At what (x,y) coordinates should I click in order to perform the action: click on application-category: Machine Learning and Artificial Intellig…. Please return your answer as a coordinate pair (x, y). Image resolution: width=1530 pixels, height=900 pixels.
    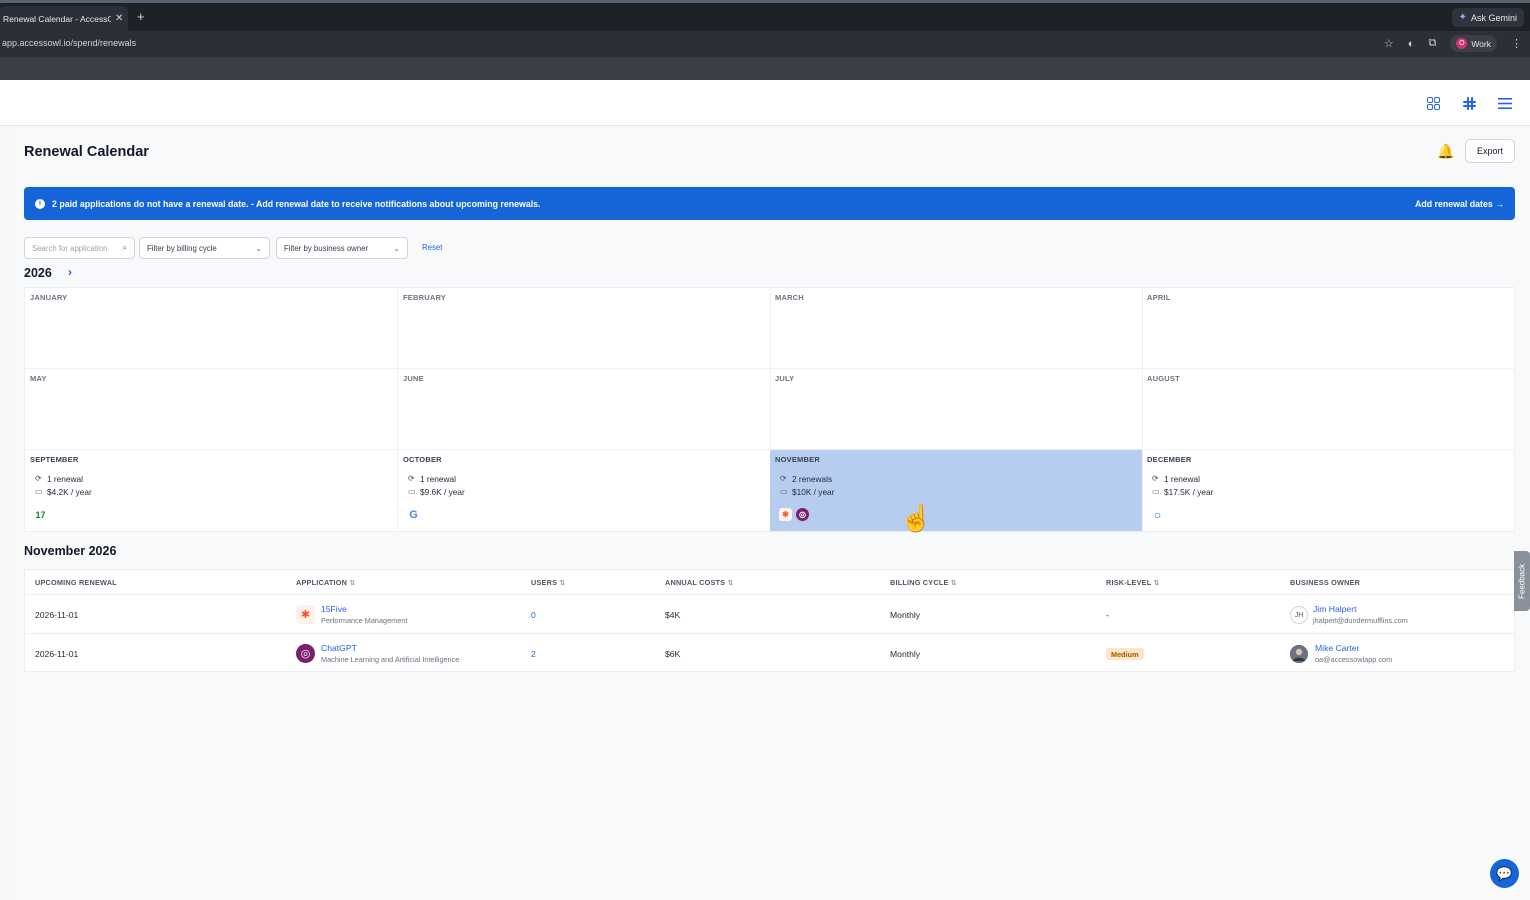
    Looking at the image, I should click on (390, 659).